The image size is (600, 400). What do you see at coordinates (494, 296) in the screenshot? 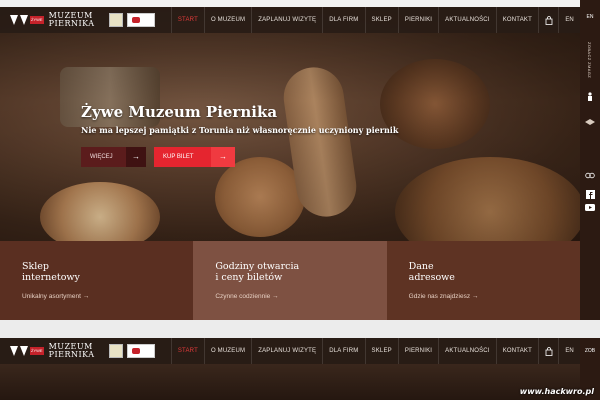
I see `panel-link: Gdzie nas znajdziesz →` at bounding box center [494, 296].